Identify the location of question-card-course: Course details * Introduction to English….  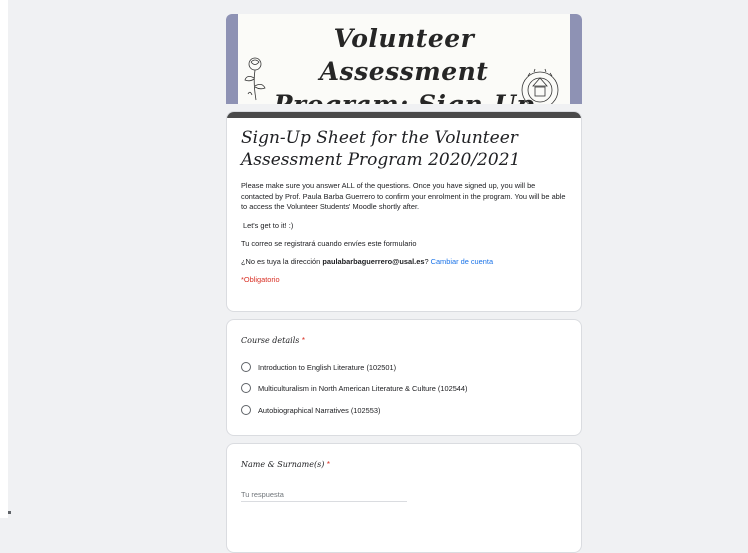
(404, 377).